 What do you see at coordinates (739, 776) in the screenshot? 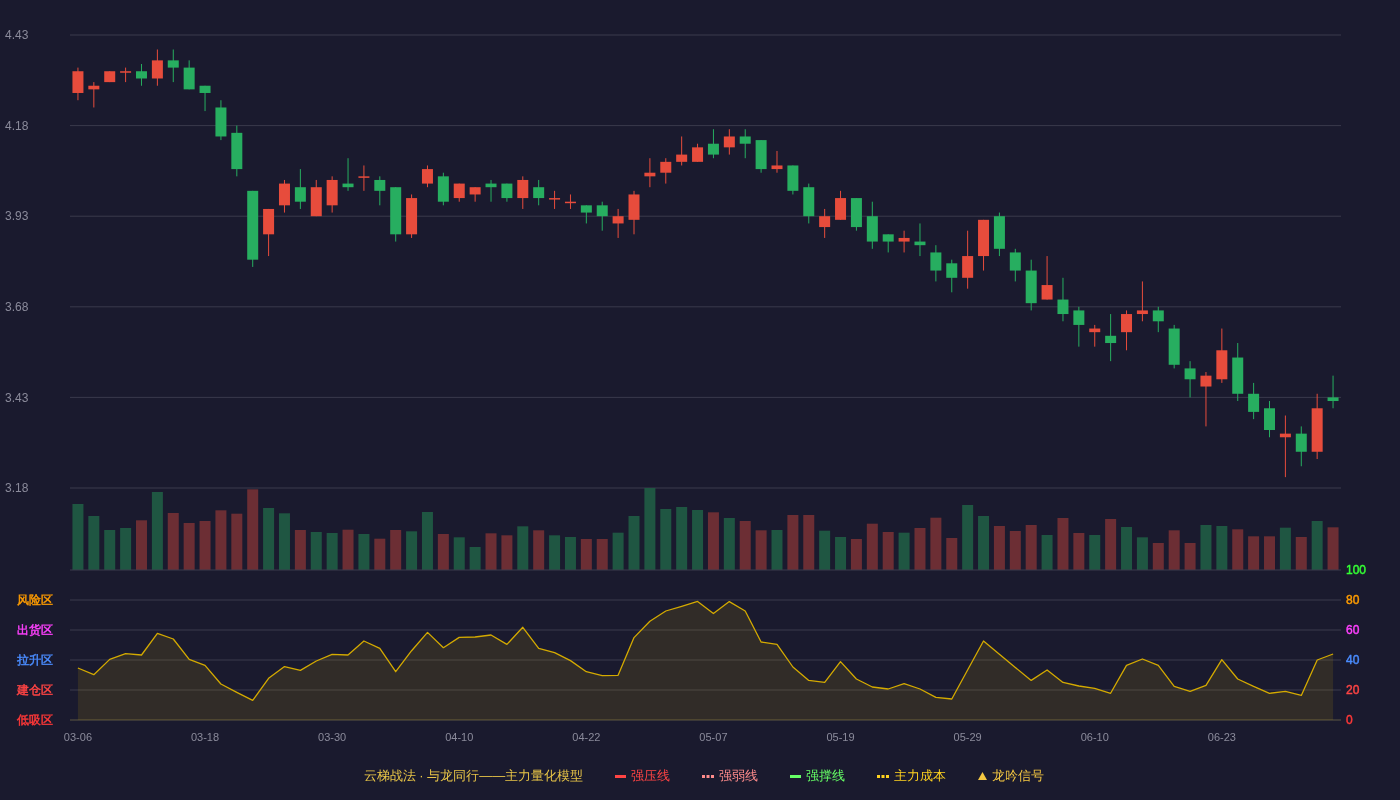
I see `legend-label: 强弱线` at bounding box center [739, 776].